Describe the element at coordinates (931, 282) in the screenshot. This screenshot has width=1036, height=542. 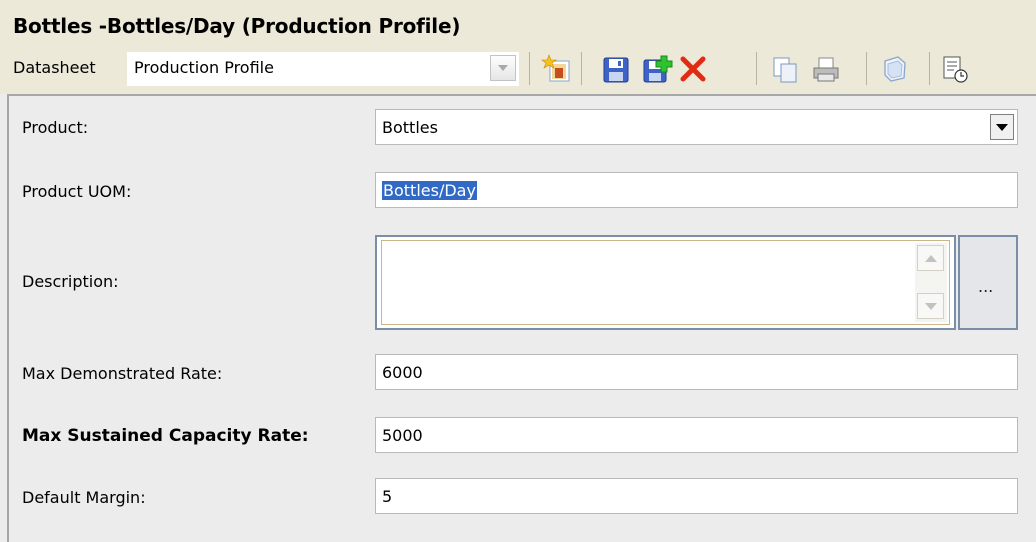
I see `description-scrollbar` at that location.